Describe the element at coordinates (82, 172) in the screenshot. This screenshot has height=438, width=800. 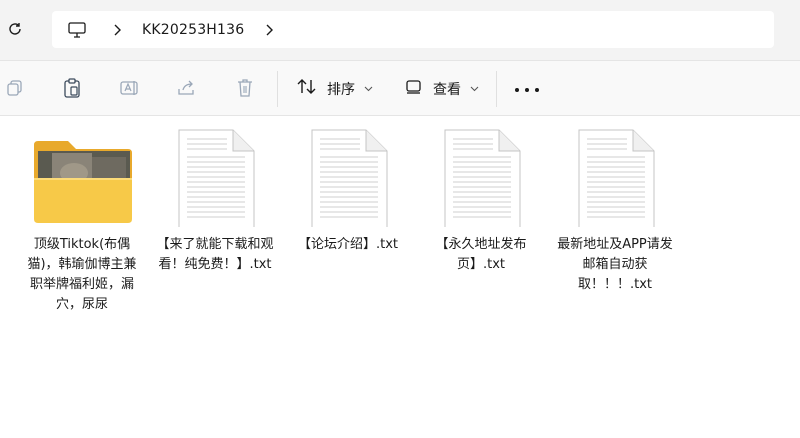
I see `folder-icon` at that location.